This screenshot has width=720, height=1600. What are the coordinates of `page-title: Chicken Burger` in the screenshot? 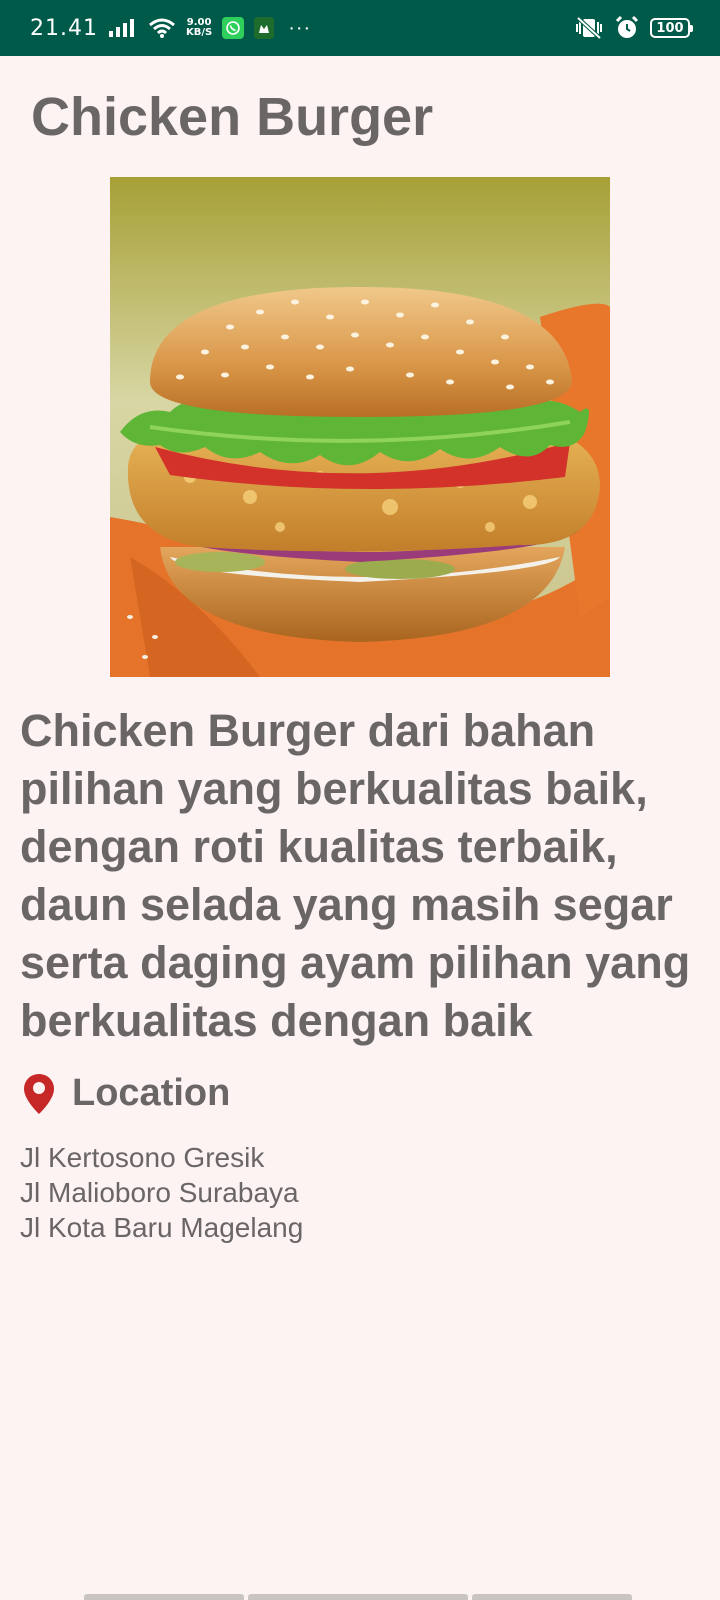 It's located at (232, 117).